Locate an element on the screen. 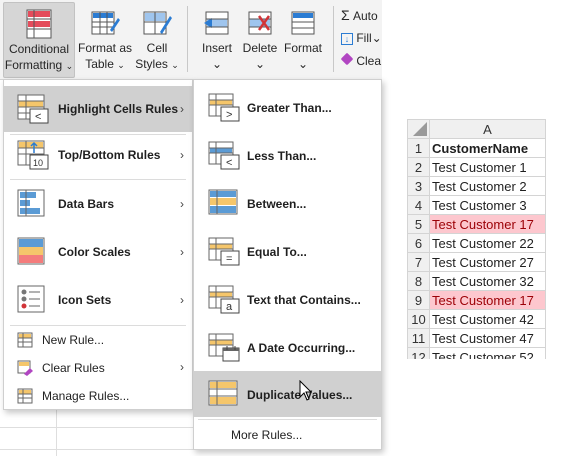  menu-item-top-bottom-rules: 10 Top/Bottom Rules › is located at coordinates (98, 155).